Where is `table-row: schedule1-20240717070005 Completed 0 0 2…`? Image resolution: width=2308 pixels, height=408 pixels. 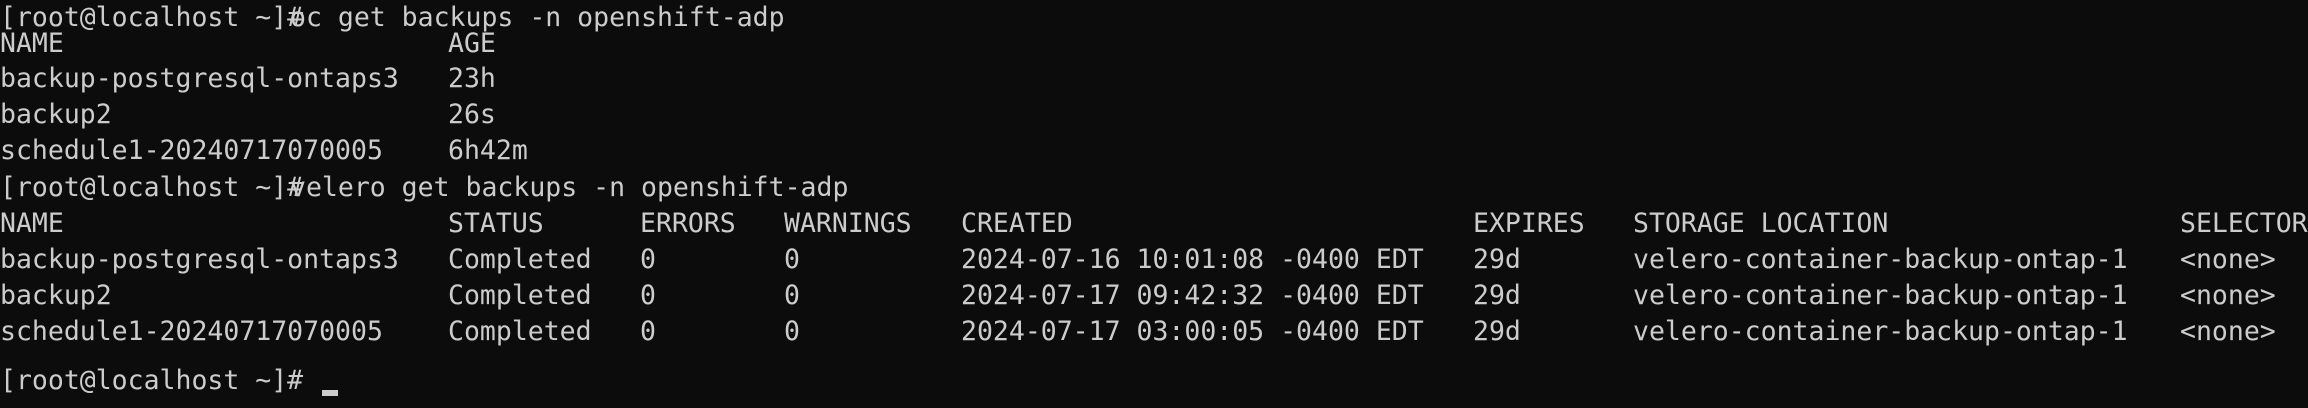 table-row: schedule1-20240717070005 Completed 0 0 2… is located at coordinates (1138, 332).